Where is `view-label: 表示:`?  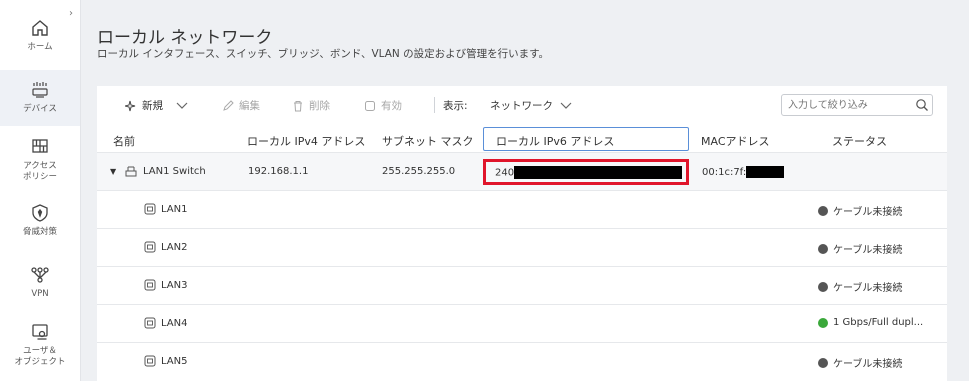
view-label: 表示: is located at coordinates (455, 106).